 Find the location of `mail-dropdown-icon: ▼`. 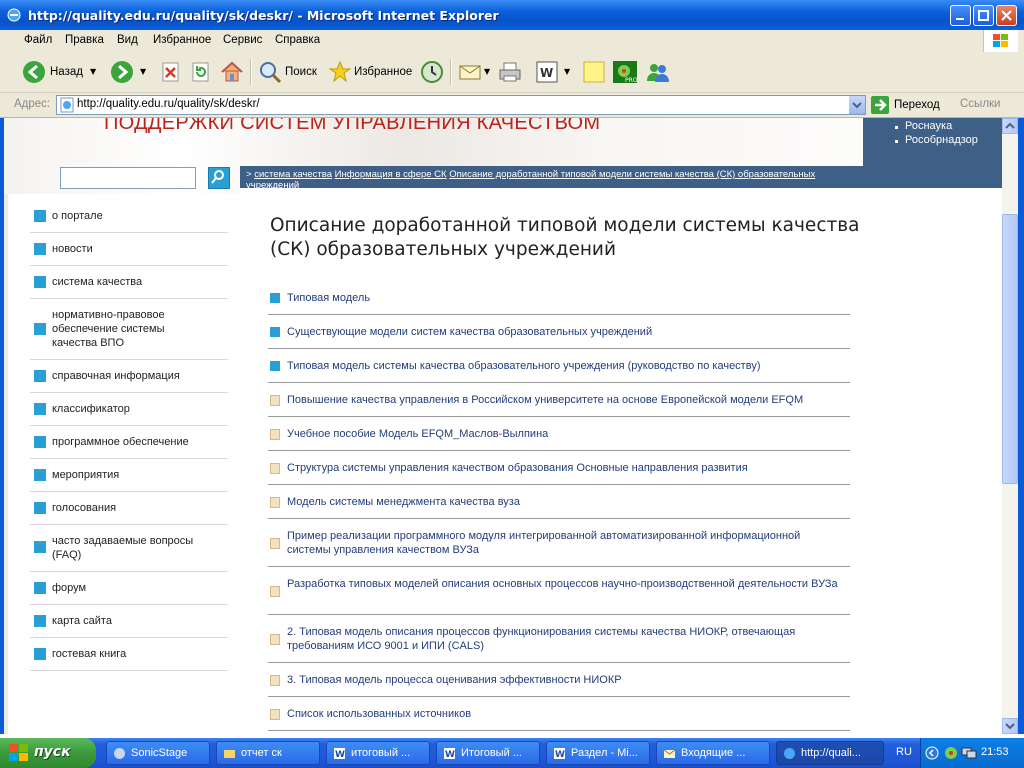

mail-dropdown-icon: ▼ is located at coordinates (487, 71).